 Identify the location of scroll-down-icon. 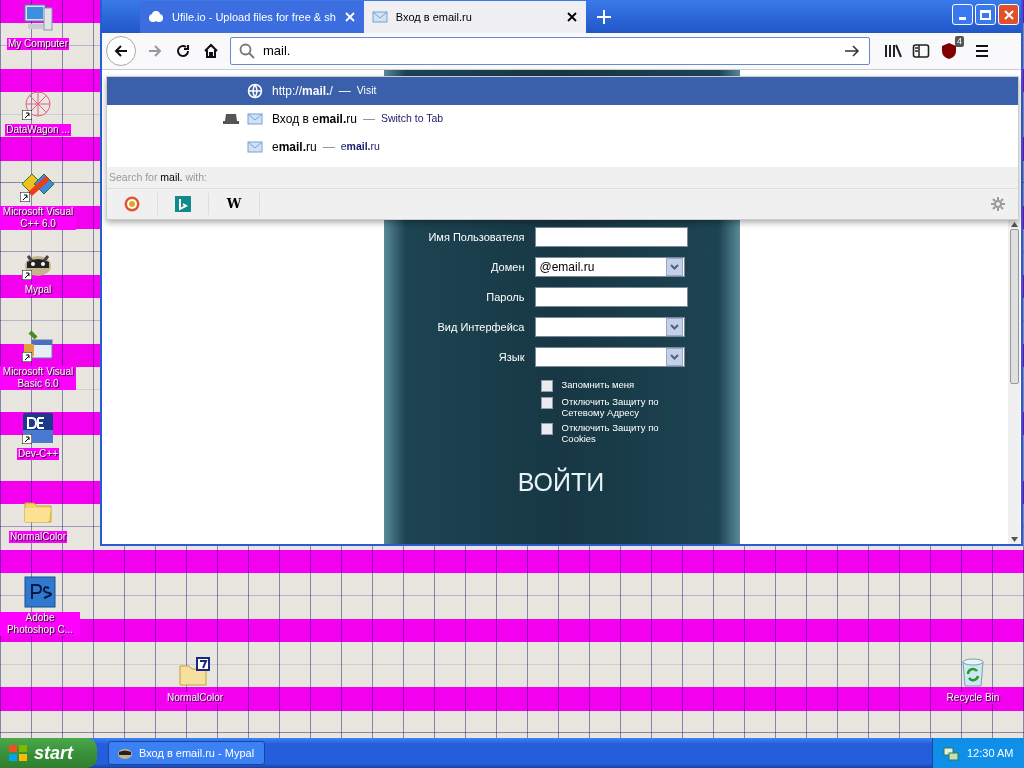
(1014, 539).